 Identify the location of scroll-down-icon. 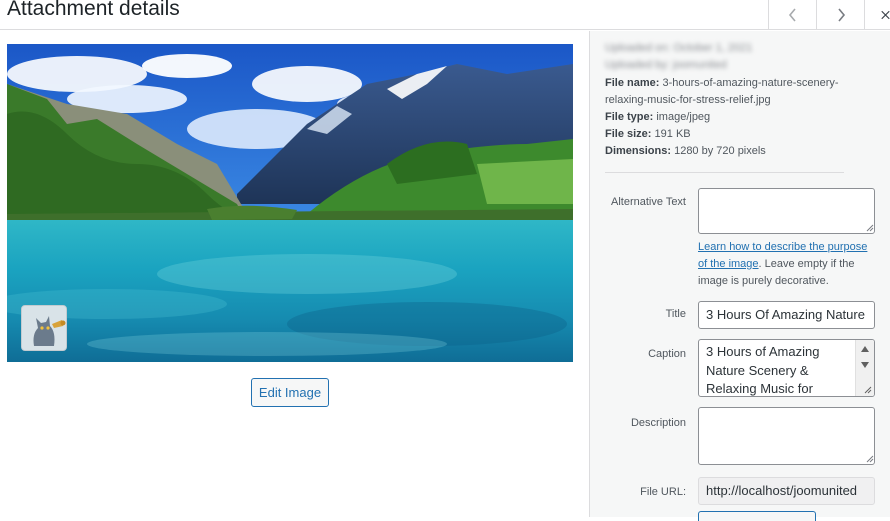
(865, 365).